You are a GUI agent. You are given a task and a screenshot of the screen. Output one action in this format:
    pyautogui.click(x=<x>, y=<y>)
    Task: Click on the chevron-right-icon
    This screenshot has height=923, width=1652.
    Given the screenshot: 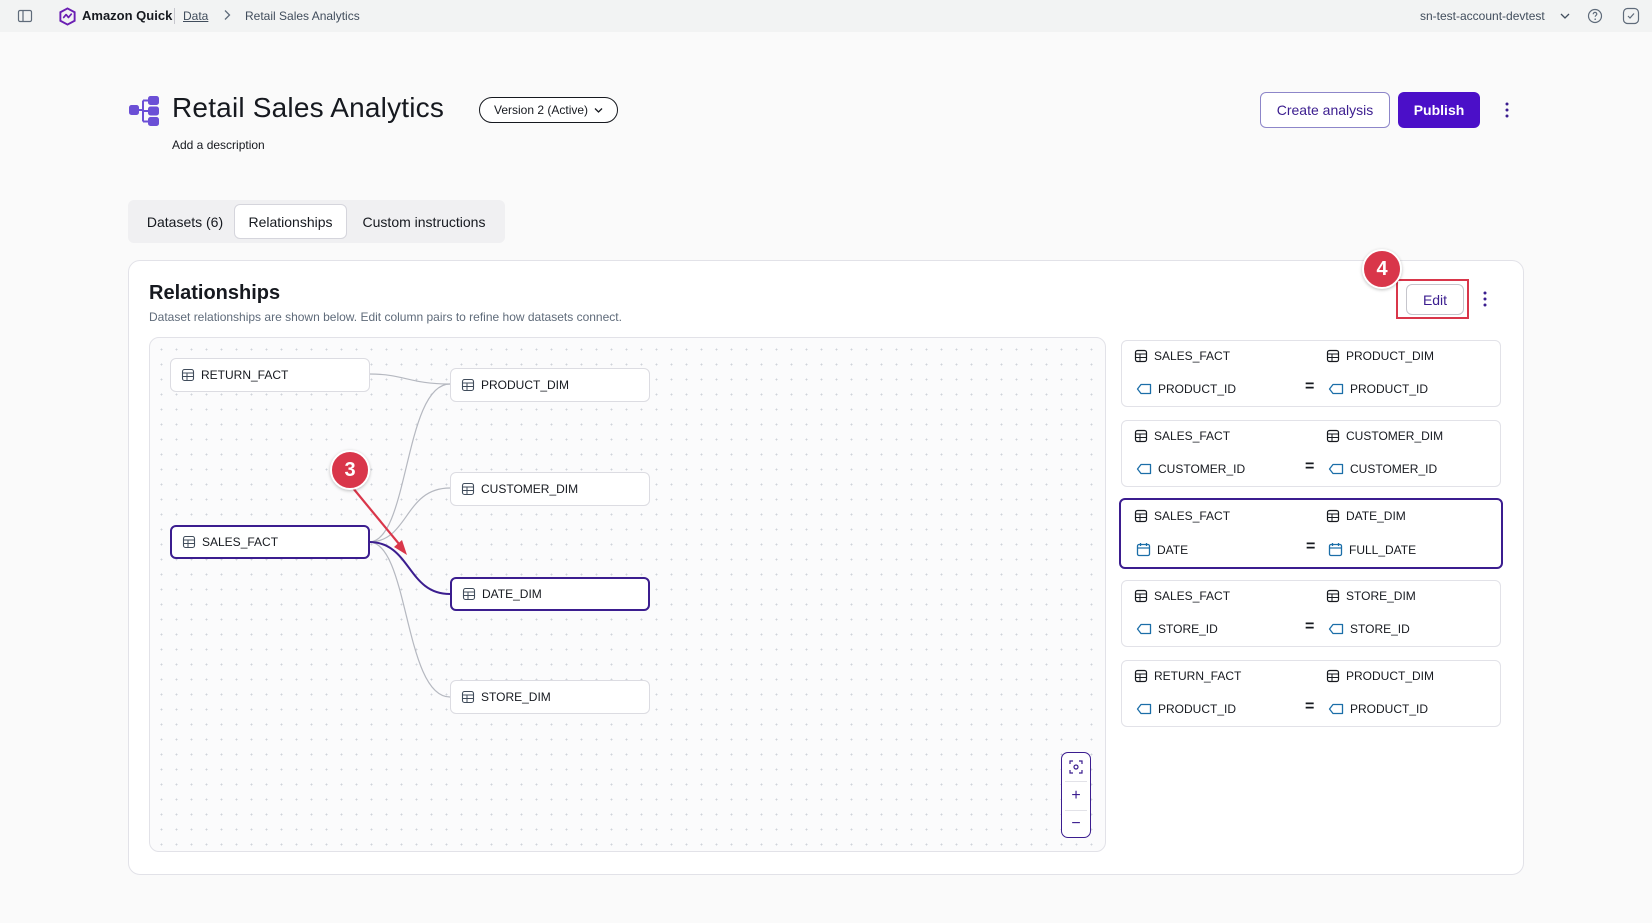 What is the action you would take?
    pyautogui.click(x=227, y=15)
    